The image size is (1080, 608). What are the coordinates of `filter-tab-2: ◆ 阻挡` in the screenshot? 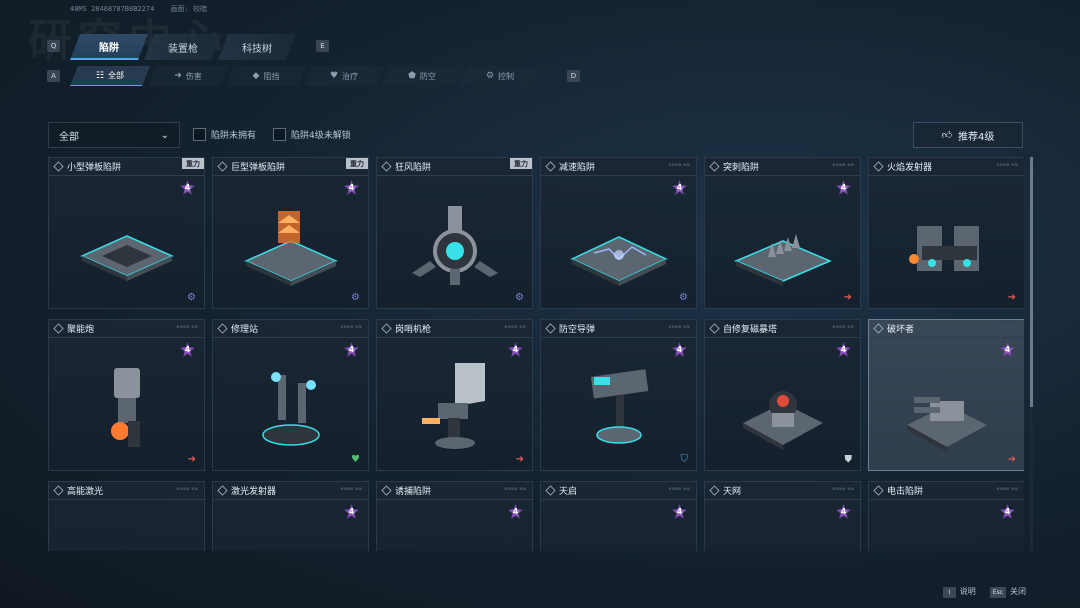 It's located at (266, 76).